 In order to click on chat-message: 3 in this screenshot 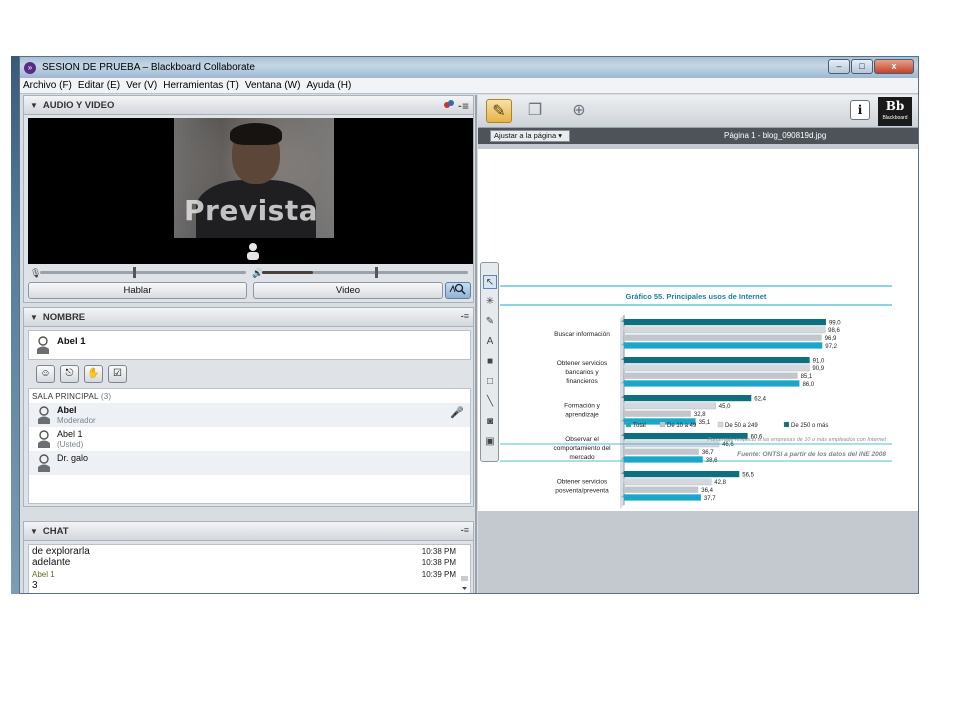, I will do `click(35, 585)`.